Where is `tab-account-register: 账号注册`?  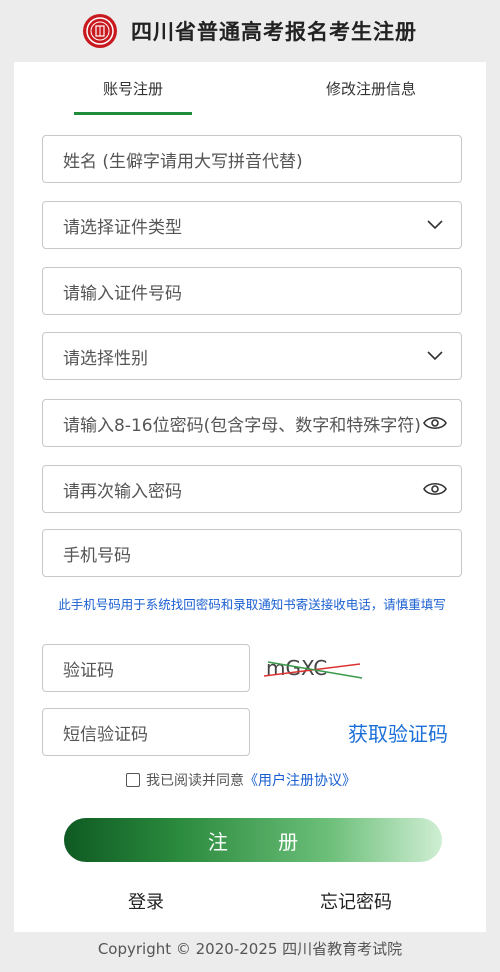
tab-account-register: 账号注册 is located at coordinates (133, 88).